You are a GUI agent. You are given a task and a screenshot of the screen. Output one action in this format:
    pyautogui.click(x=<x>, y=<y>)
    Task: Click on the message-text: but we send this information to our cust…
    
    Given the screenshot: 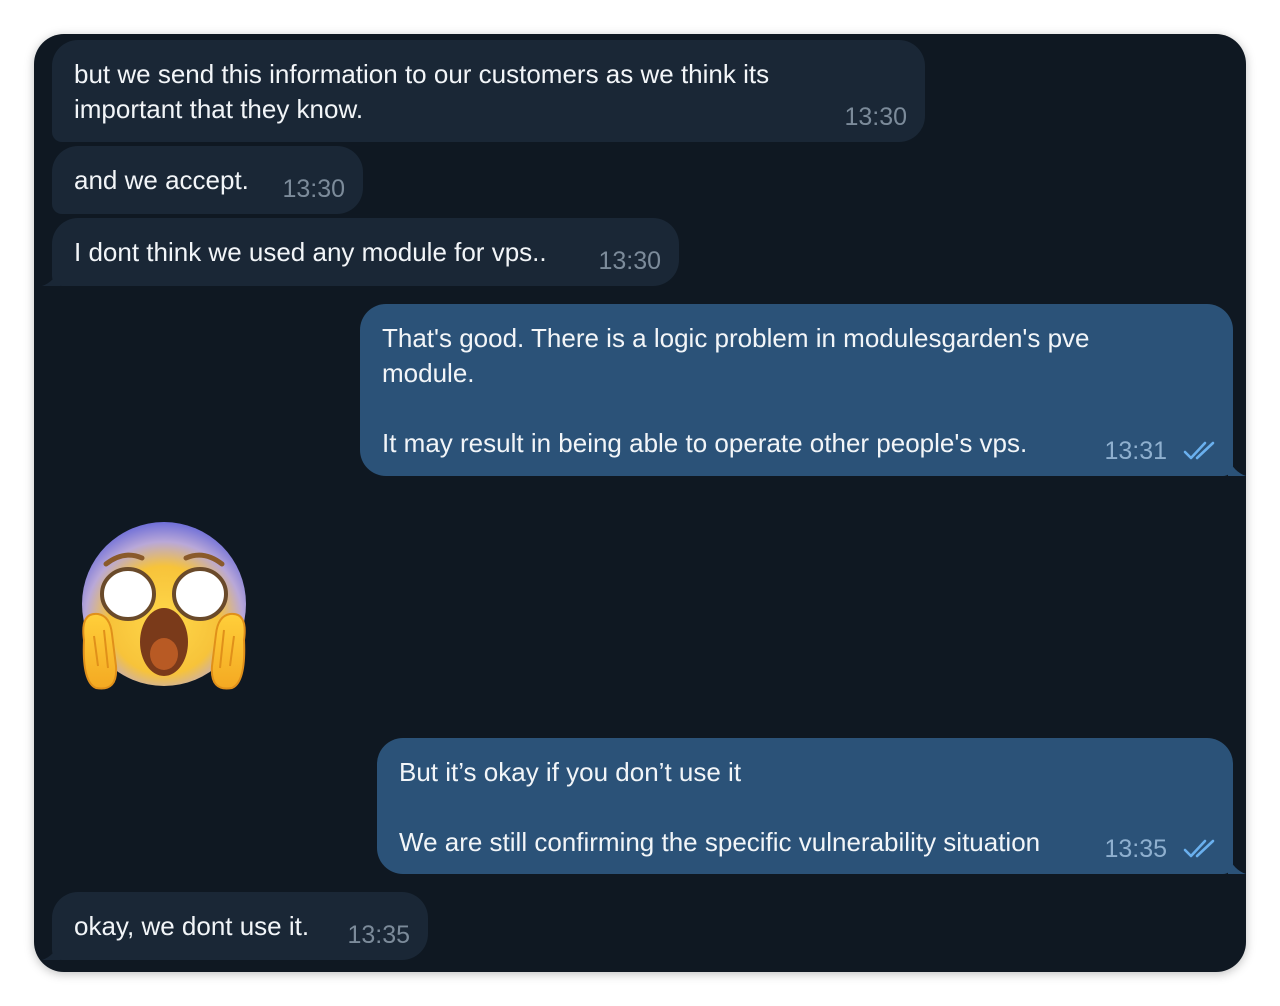 What is the action you would take?
    pyautogui.click(x=422, y=91)
    